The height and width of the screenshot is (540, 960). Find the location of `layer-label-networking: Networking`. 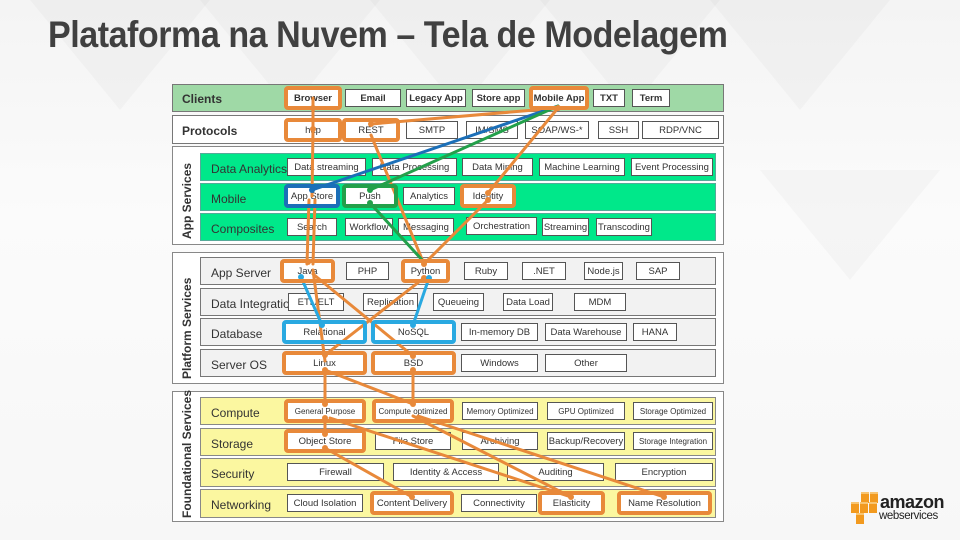

layer-label-networking: Networking is located at coordinates (241, 505).